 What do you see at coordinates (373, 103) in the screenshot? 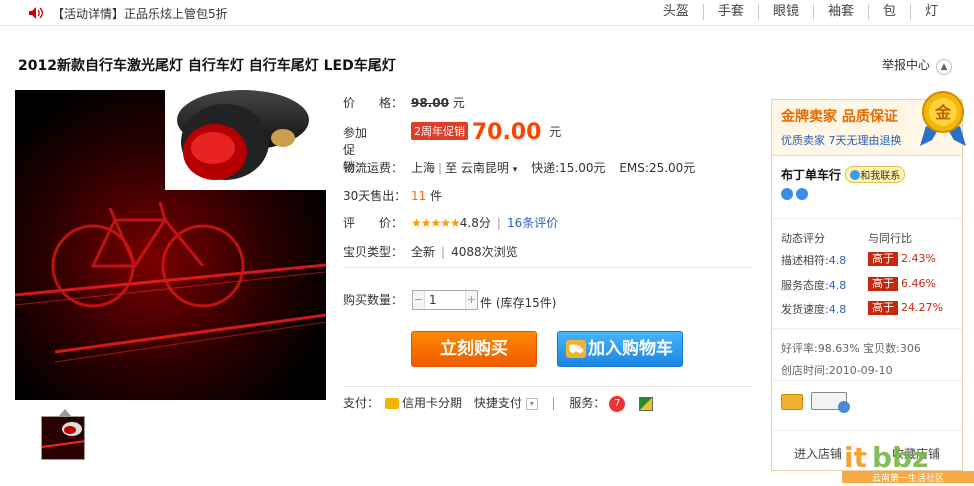
I see `price-label: 价 格：` at bounding box center [373, 103].